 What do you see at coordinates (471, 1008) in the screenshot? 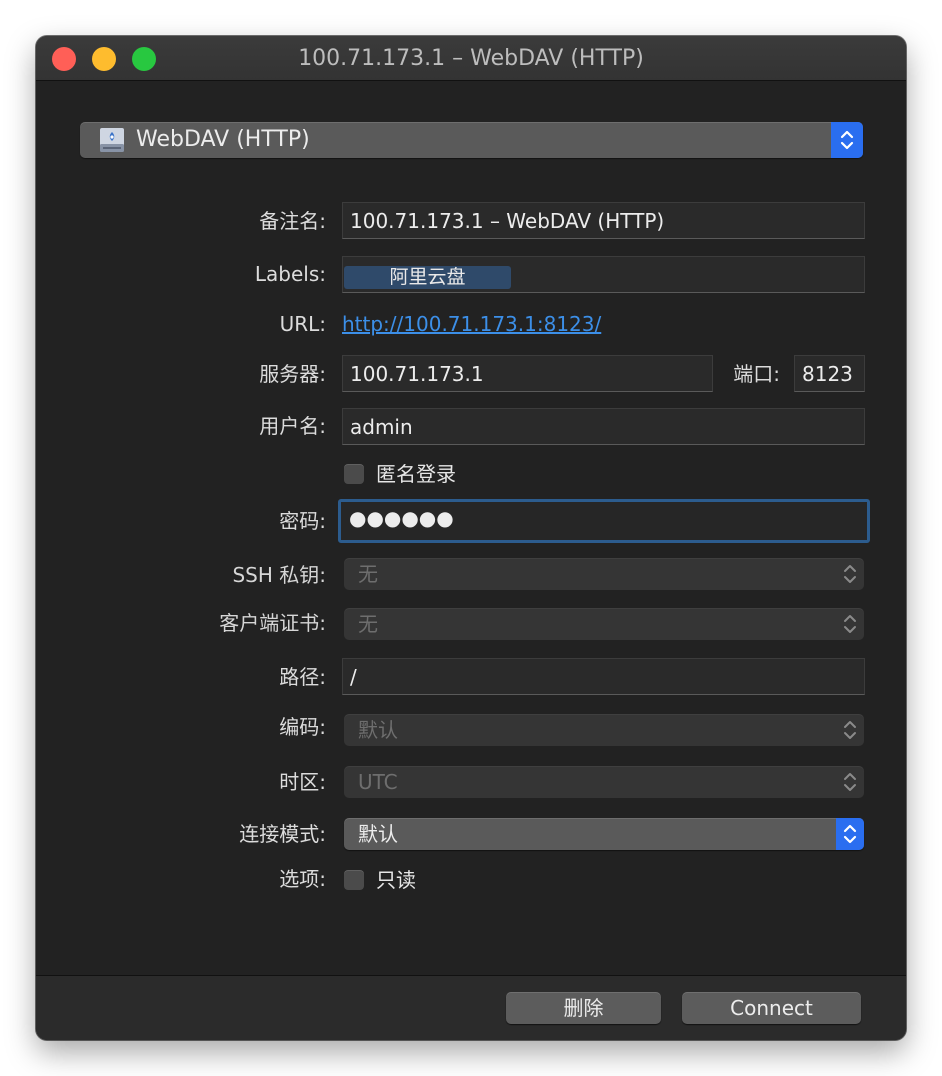
I see `footer-bar: 删除 Connect` at bounding box center [471, 1008].